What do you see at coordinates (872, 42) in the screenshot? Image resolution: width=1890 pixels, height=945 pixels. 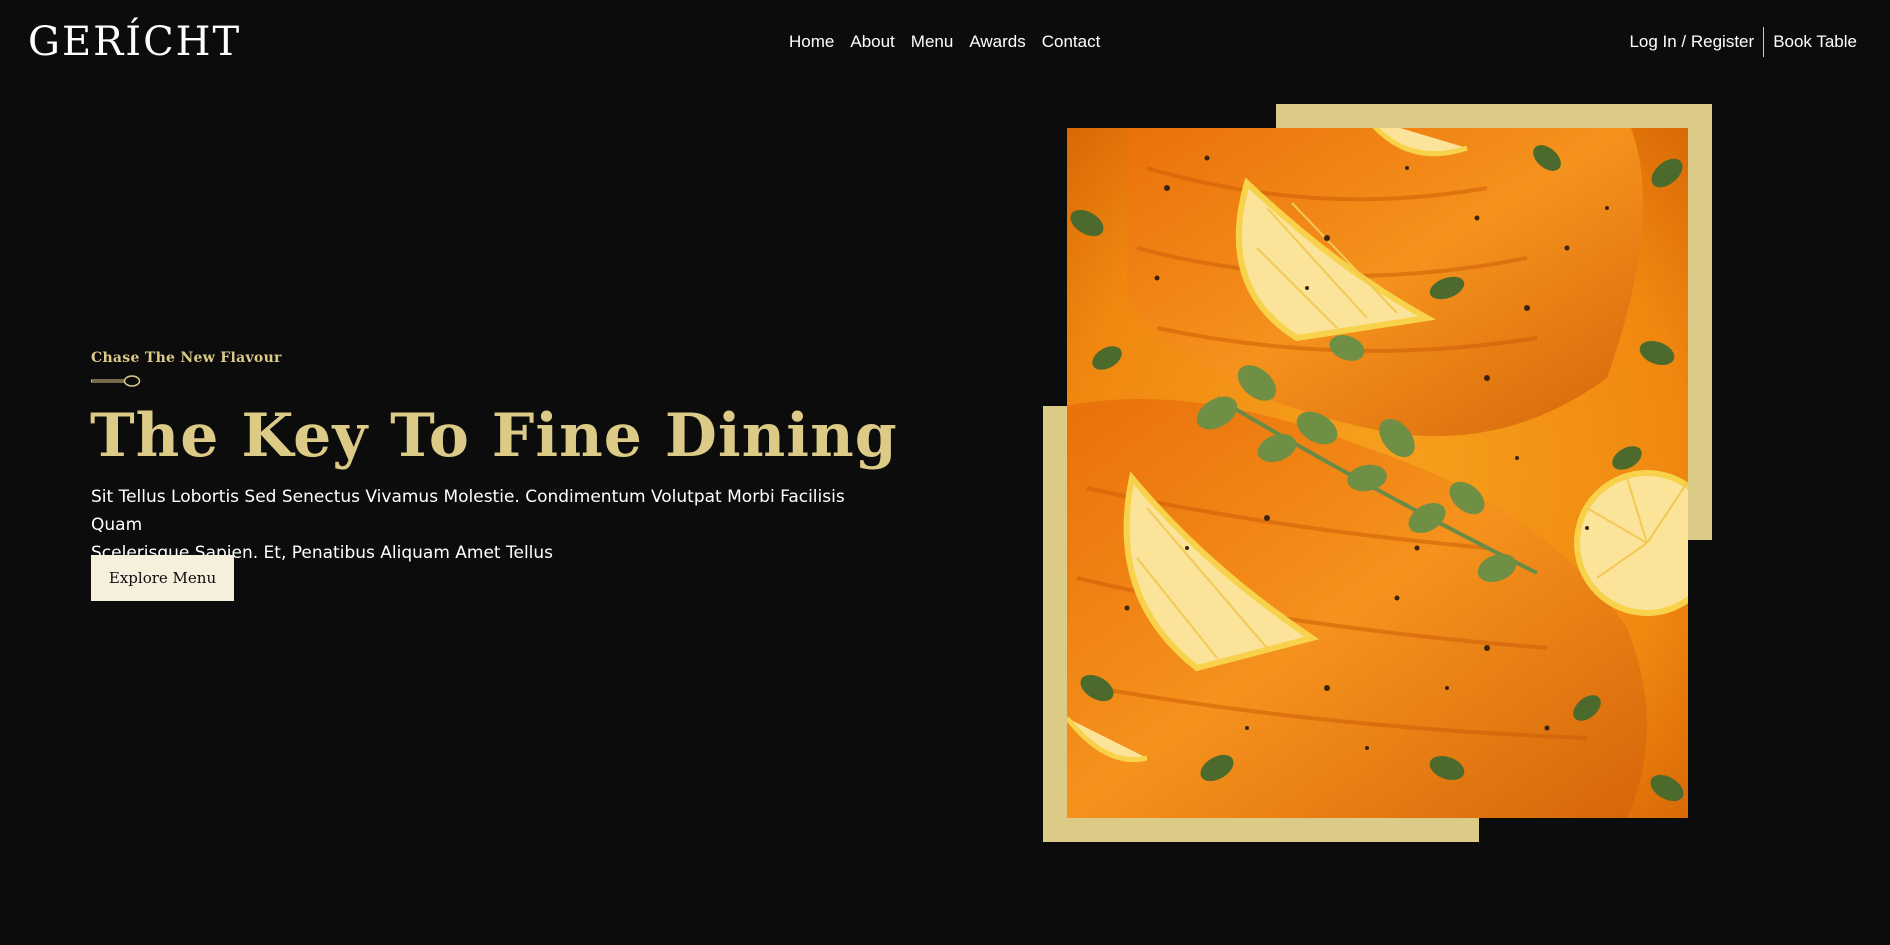 I see `nav-link-about: About` at bounding box center [872, 42].